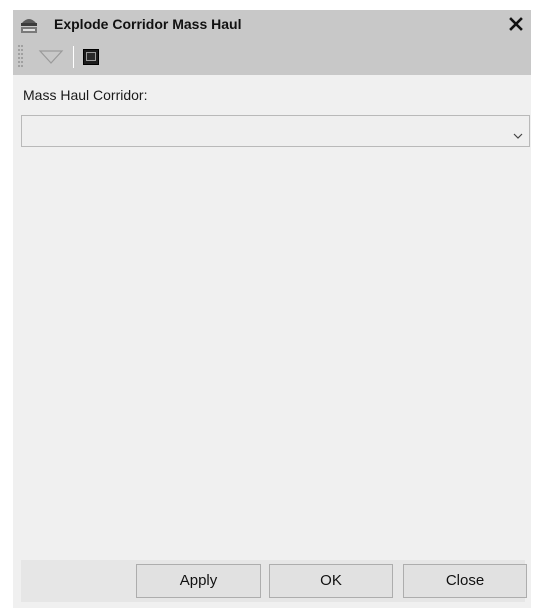 This screenshot has height=612, width=536. Describe the element at coordinates (331, 581) in the screenshot. I see `ok-button: OK` at that location.